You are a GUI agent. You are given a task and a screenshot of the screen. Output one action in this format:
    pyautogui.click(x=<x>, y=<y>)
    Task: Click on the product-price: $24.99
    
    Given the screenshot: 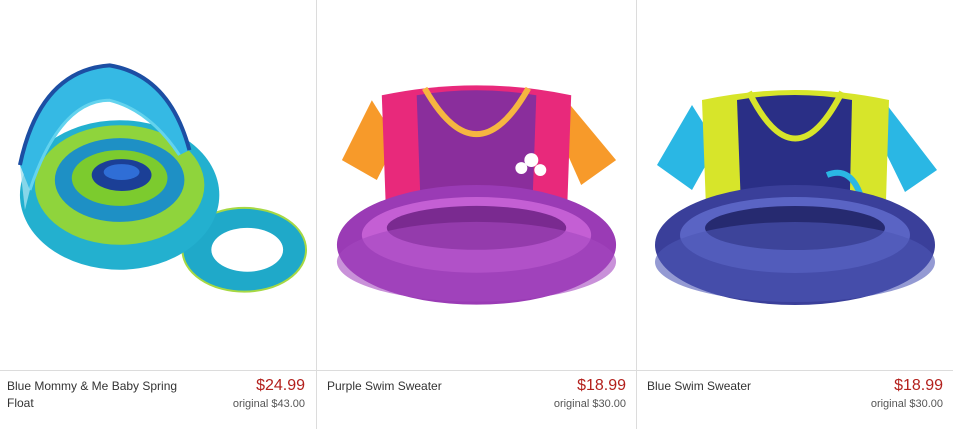 What is the action you would take?
    pyautogui.click(x=280, y=385)
    